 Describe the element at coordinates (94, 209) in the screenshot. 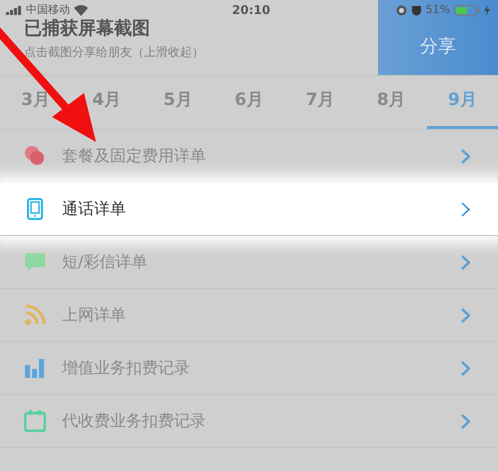

I see `row-label: 通话详单` at that location.